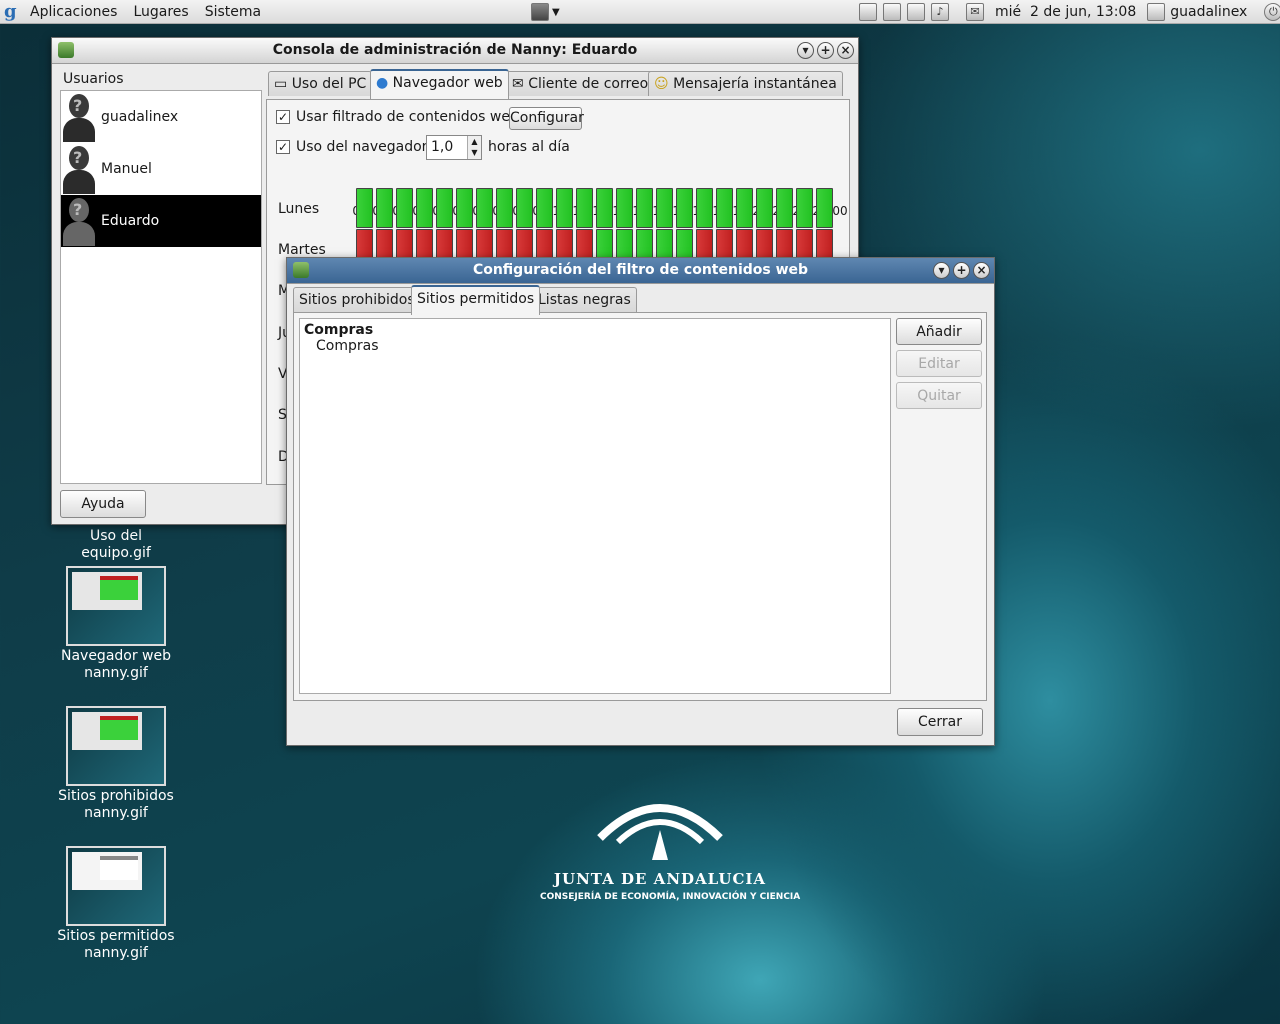  Describe the element at coordinates (382, 83) in the screenshot. I see `globe-icon: ●` at that location.